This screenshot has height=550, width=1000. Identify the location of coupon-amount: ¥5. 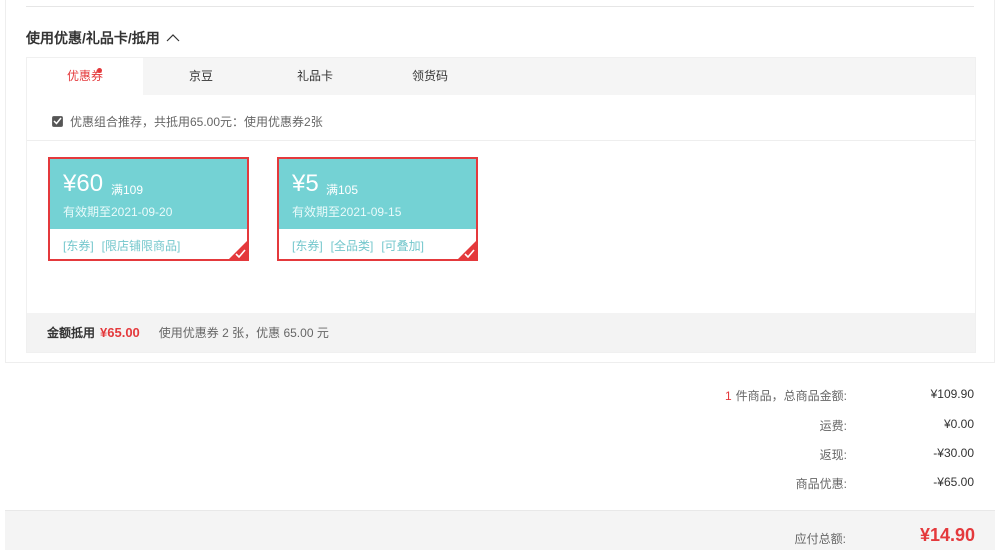
(305, 183).